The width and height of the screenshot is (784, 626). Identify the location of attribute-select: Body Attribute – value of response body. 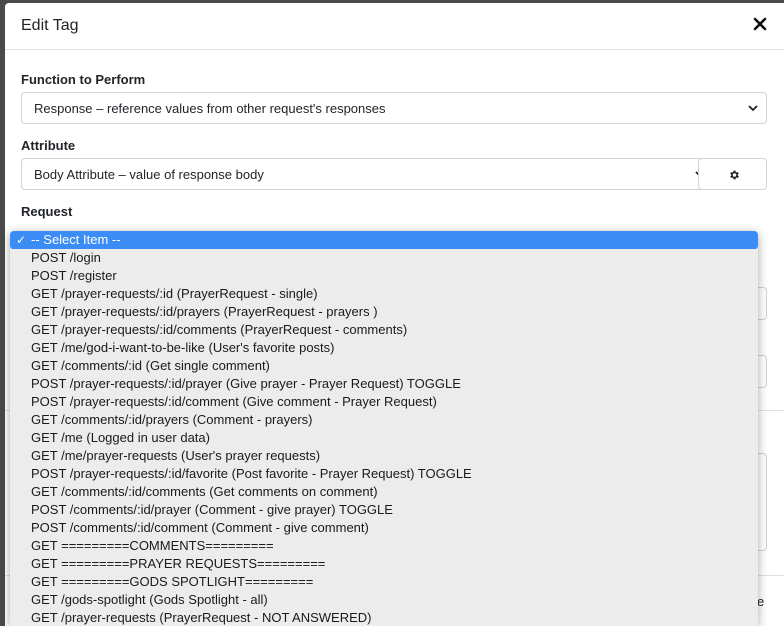
(367, 174).